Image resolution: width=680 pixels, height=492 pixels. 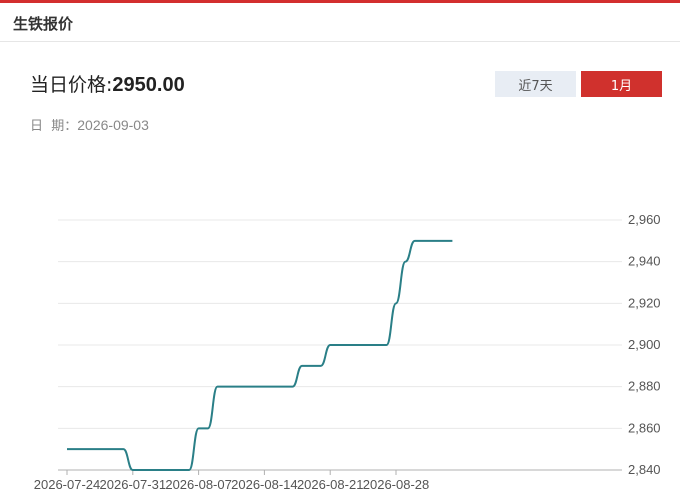 I want to click on y-tick-label: 2,840, so click(x=644, y=469).